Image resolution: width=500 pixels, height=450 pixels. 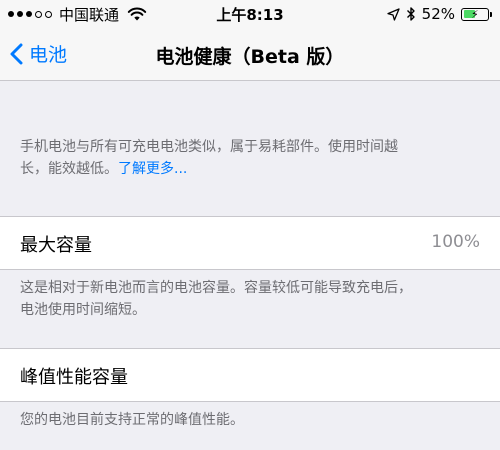 I want to click on peak-performance-desc: 您的电池目前支持正常的峰值性能。, so click(x=132, y=420).